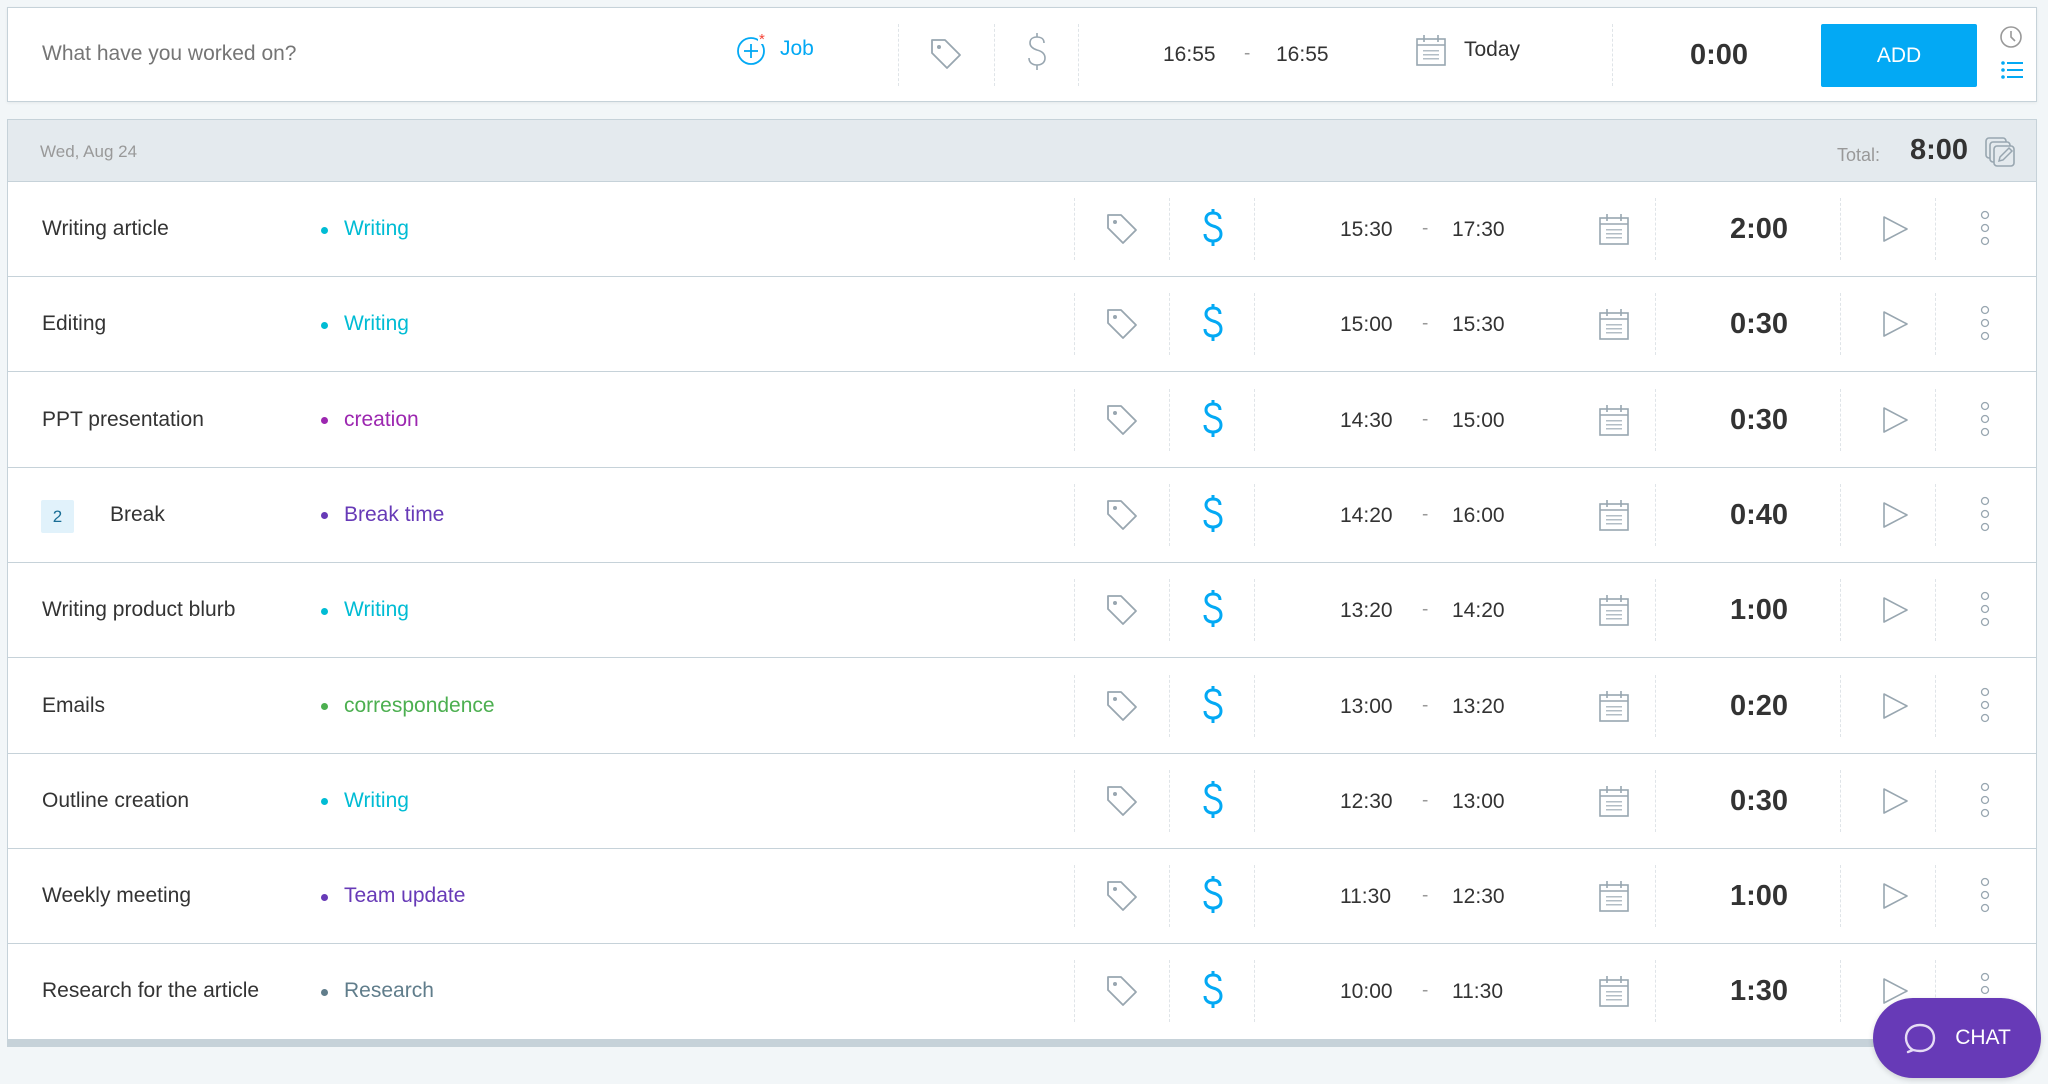  Describe the element at coordinates (342, 54) in the screenshot. I see `description-input` at that location.